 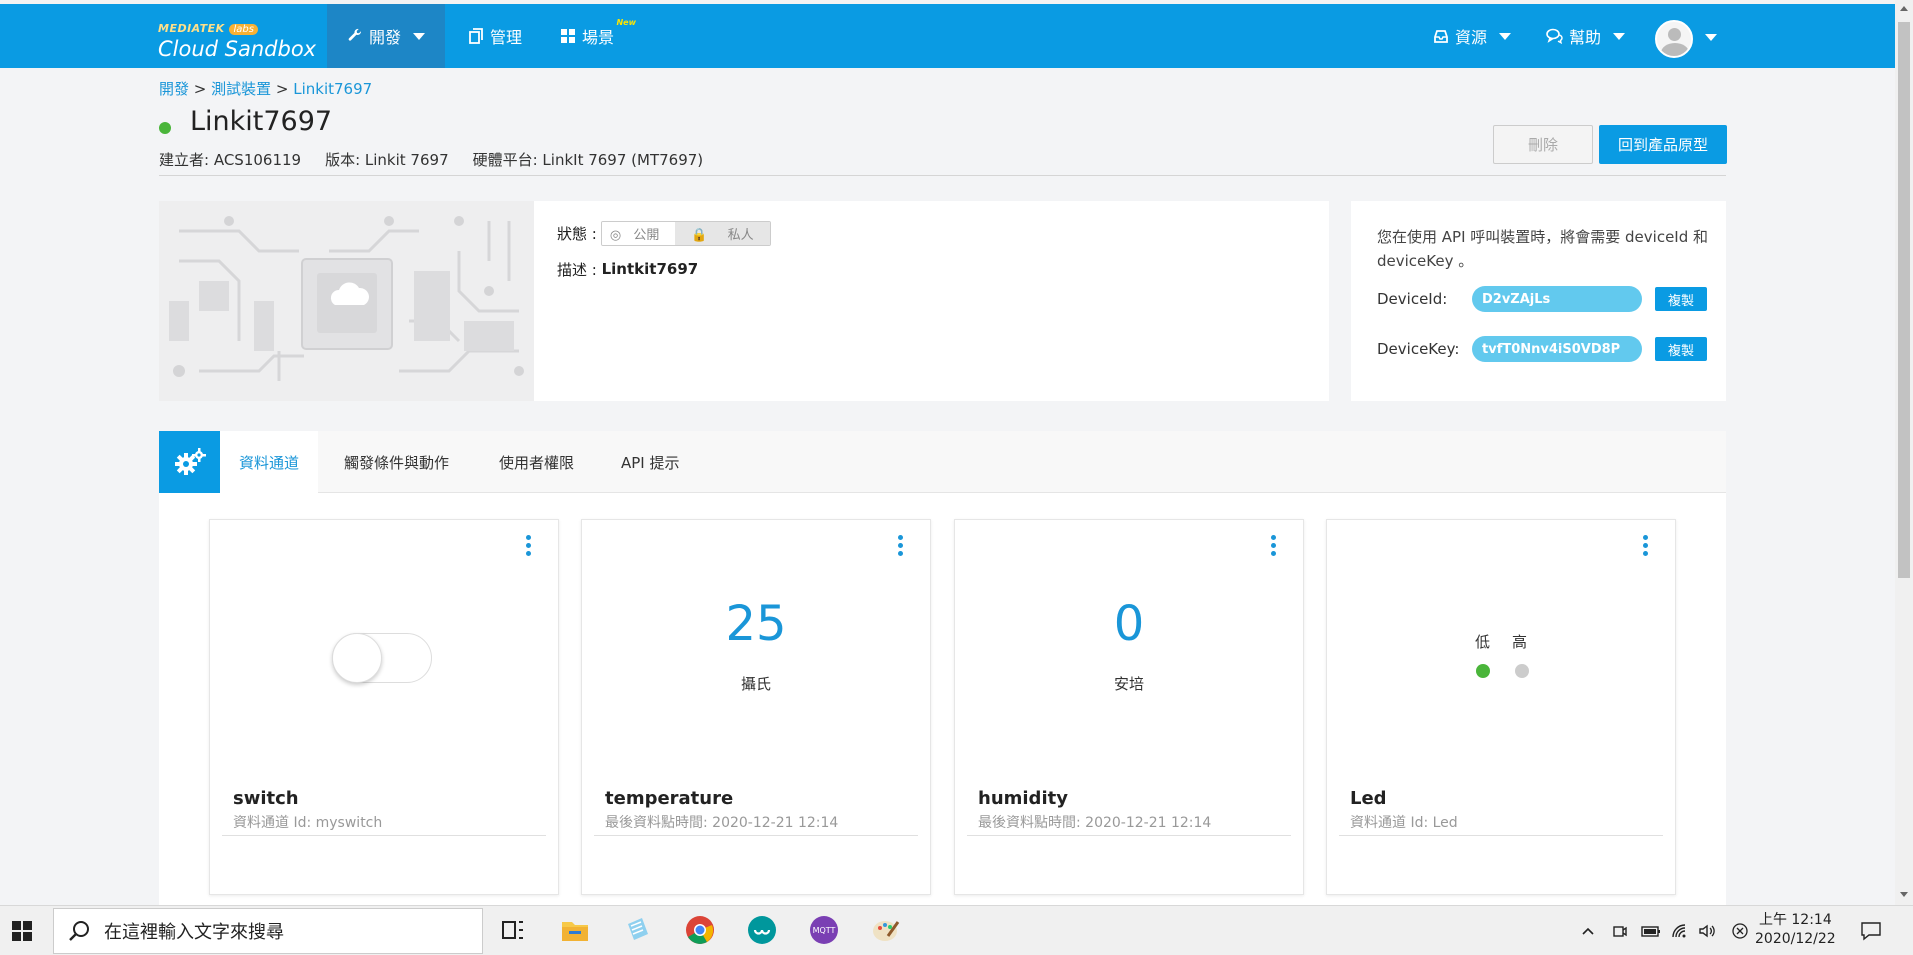 What do you see at coordinates (1441, 36) in the screenshot?
I see `inbox-icon` at bounding box center [1441, 36].